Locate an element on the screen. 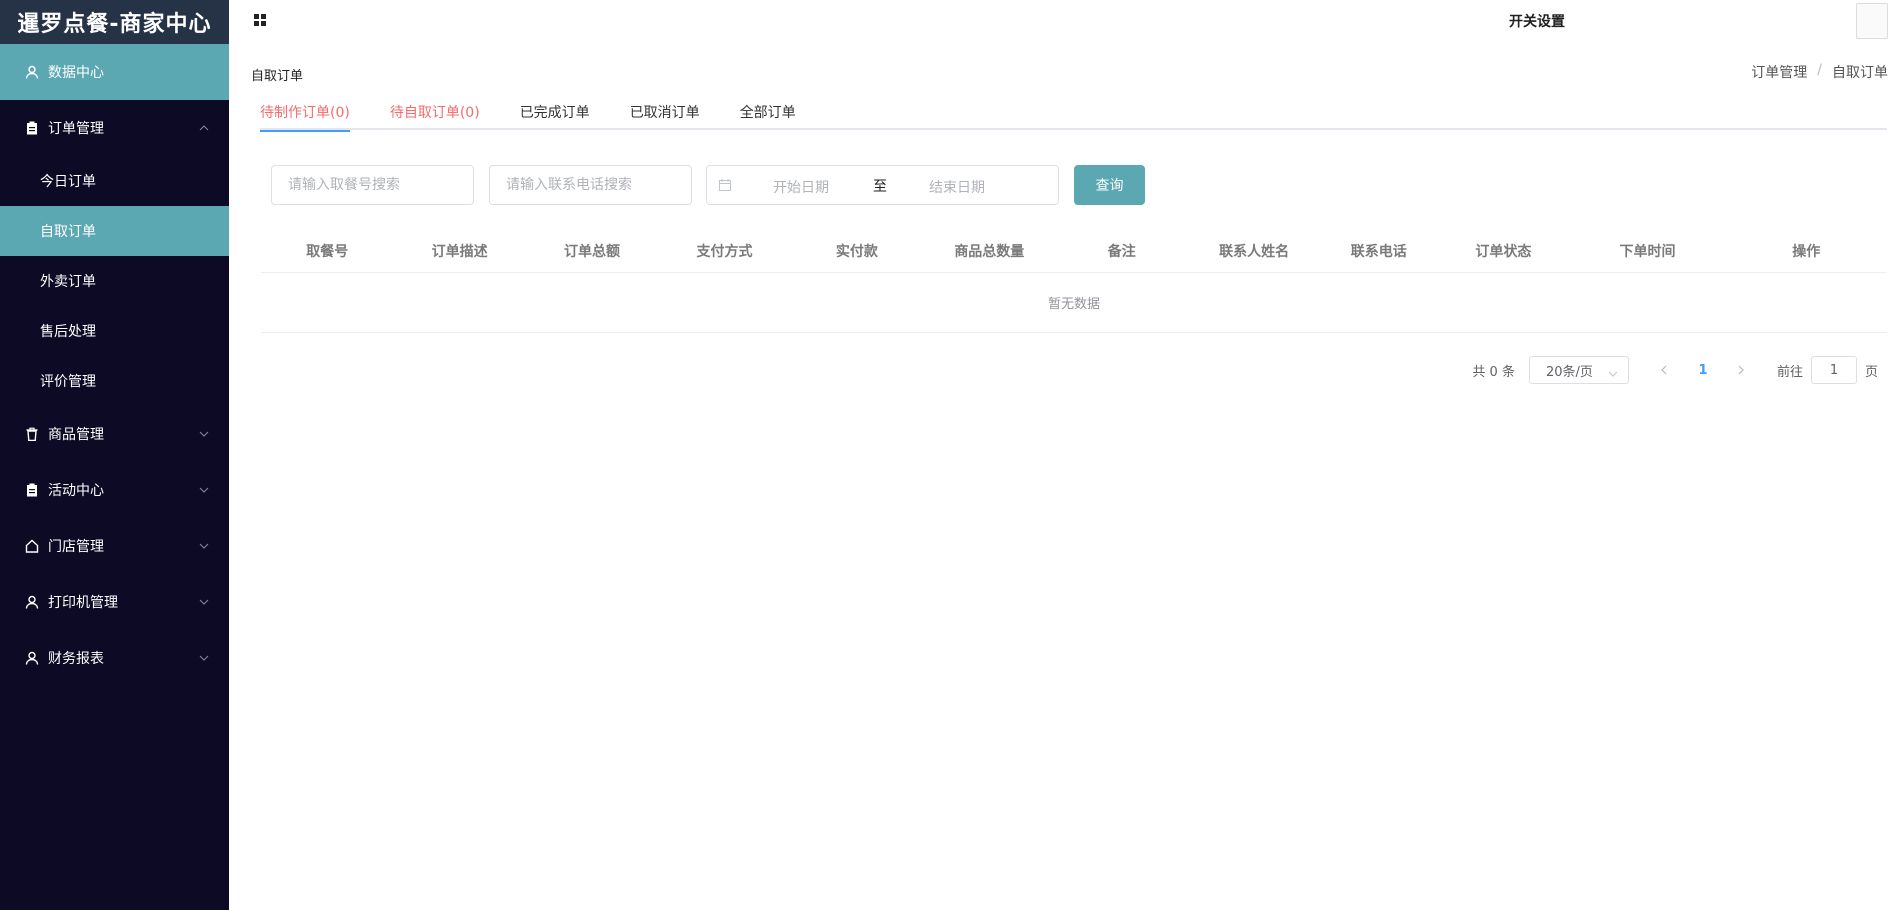  chevron-right-icon is located at coordinates (1742, 370).